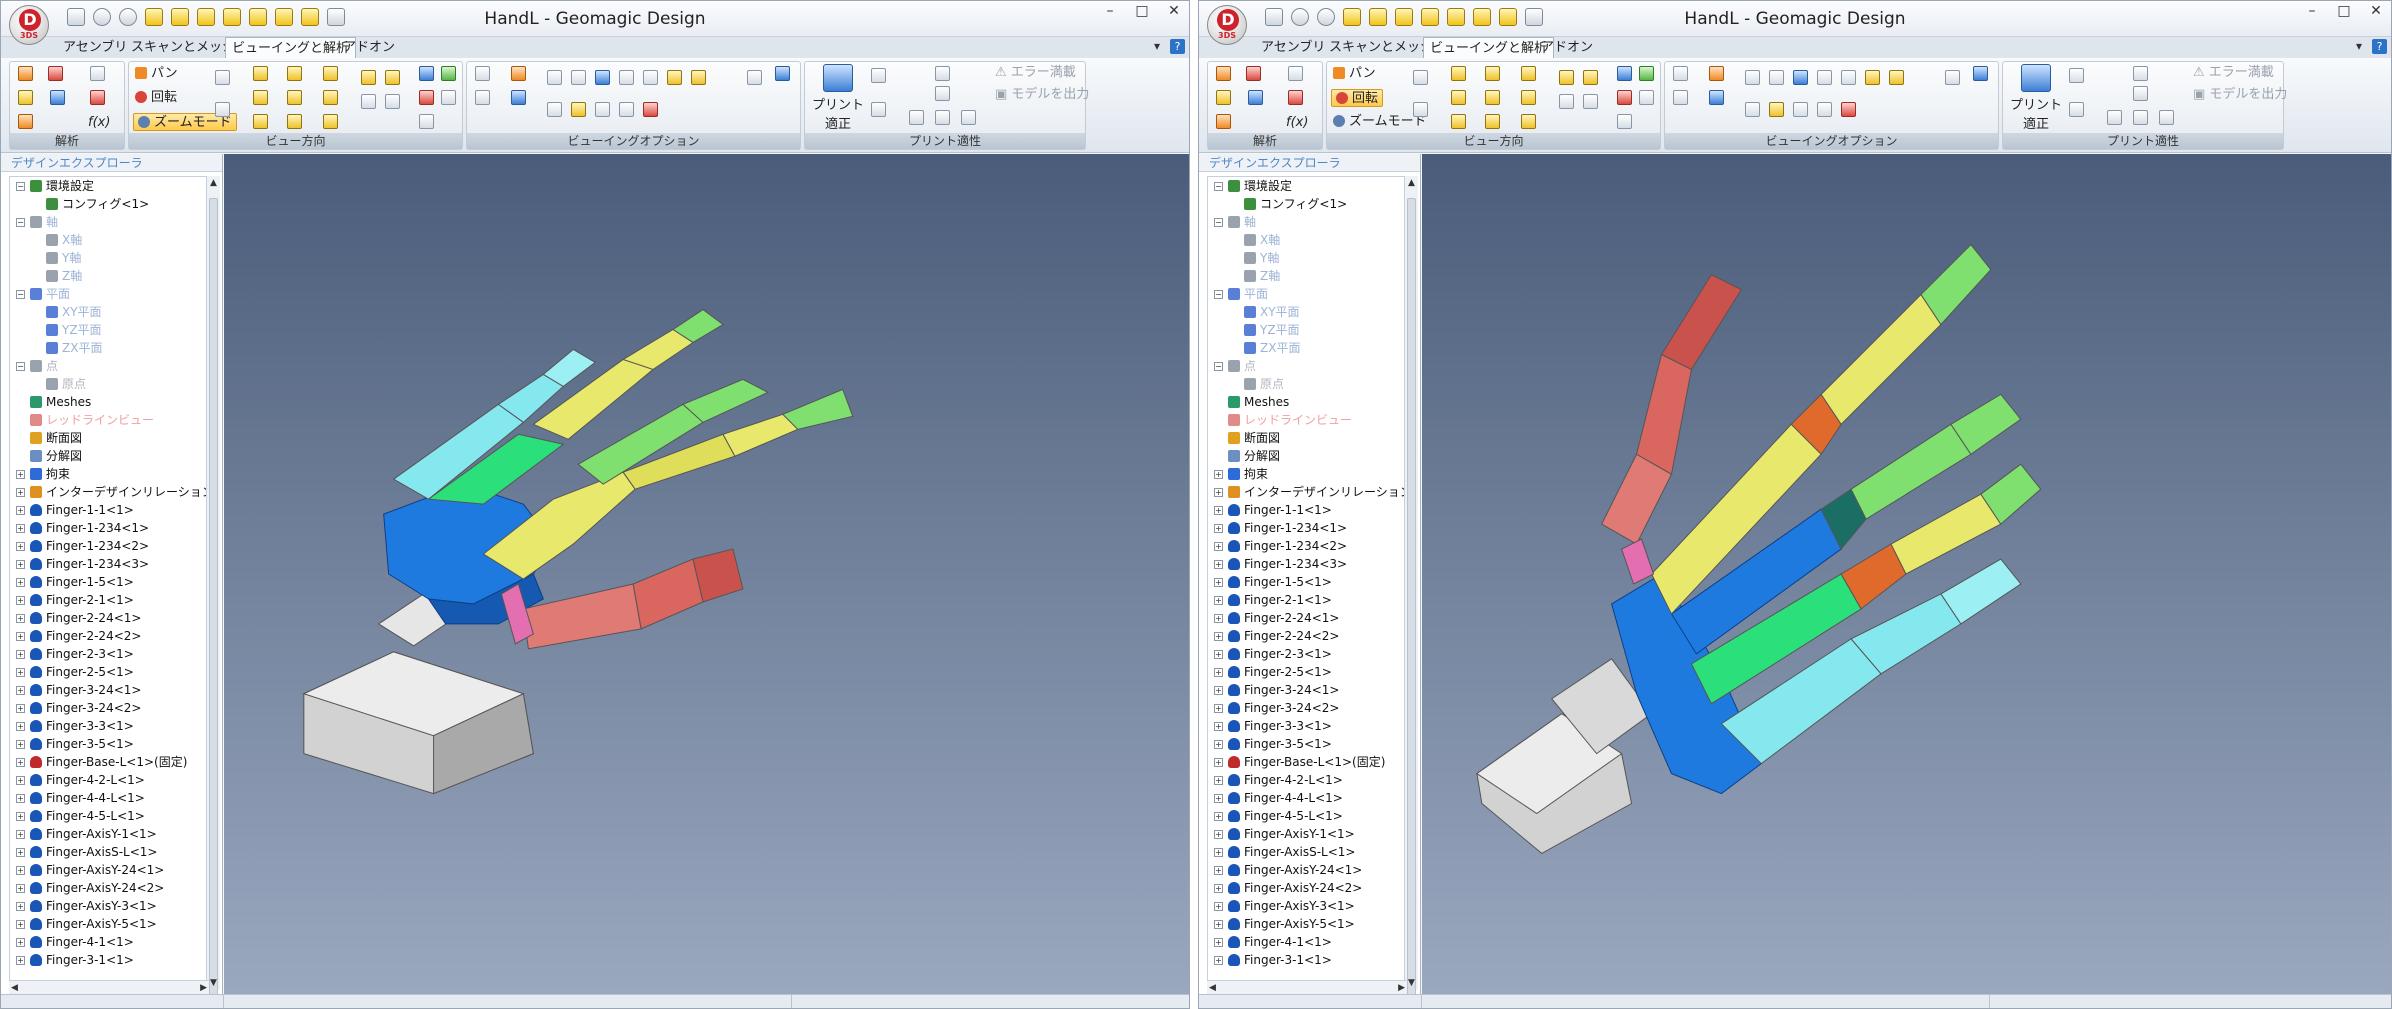  What do you see at coordinates (554, 77) in the screenshot?
I see `show-axis-icon` at bounding box center [554, 77].